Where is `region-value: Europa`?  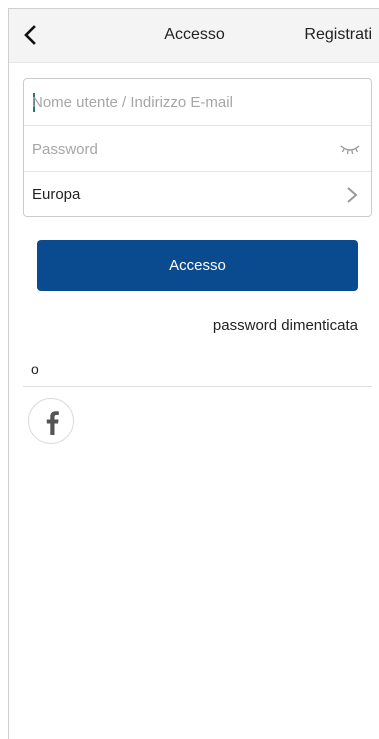
region-value: Europa is located at coordinates (56, 194).